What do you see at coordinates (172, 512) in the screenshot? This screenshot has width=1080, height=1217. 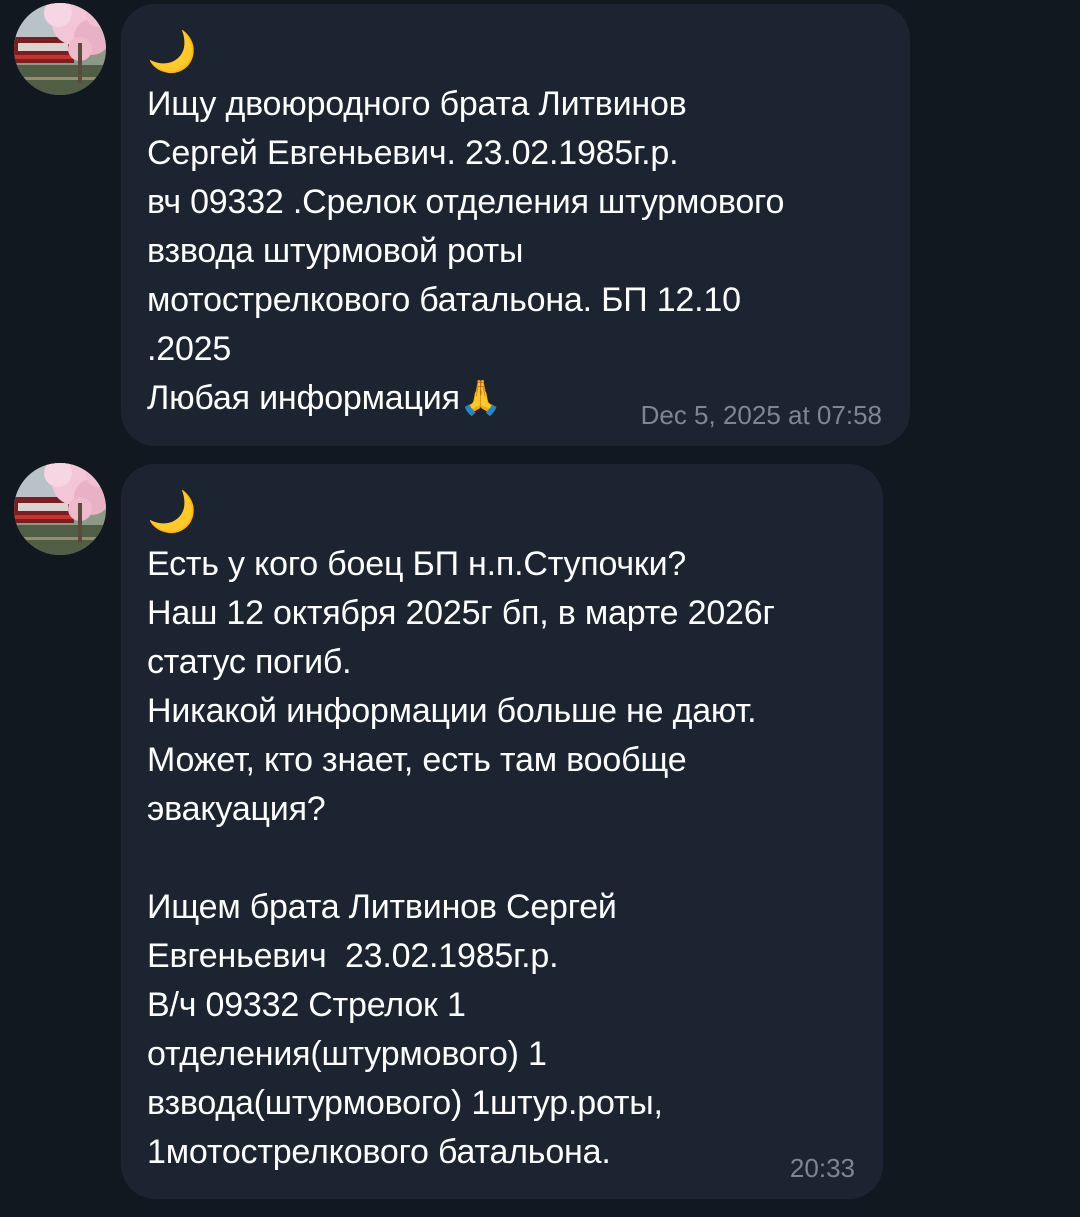 I see `moon-icon: 🌙` at bounding box center [172, 512].